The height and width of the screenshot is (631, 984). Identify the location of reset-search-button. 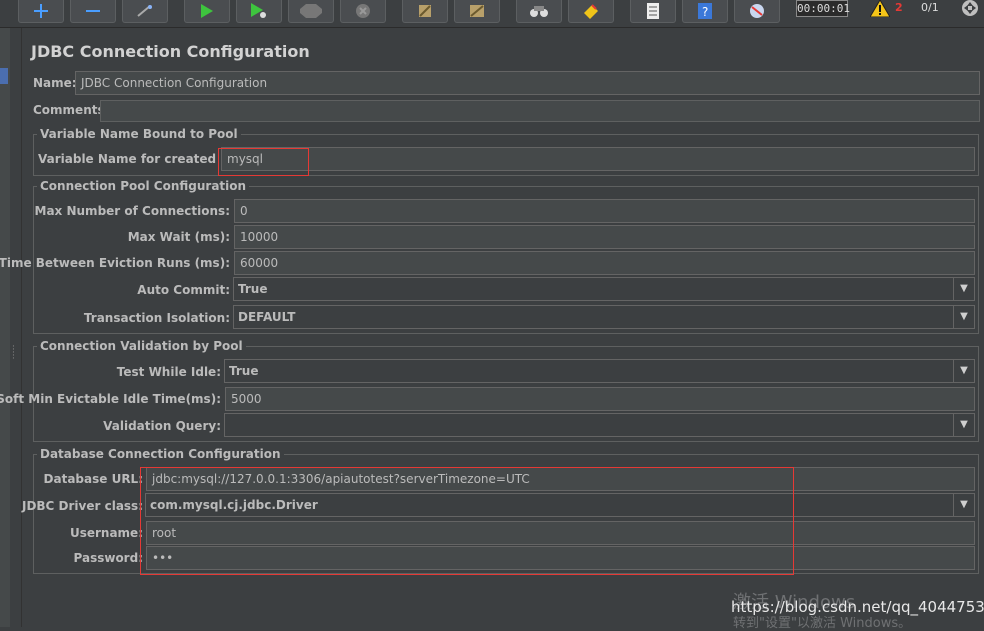
(591, 11).